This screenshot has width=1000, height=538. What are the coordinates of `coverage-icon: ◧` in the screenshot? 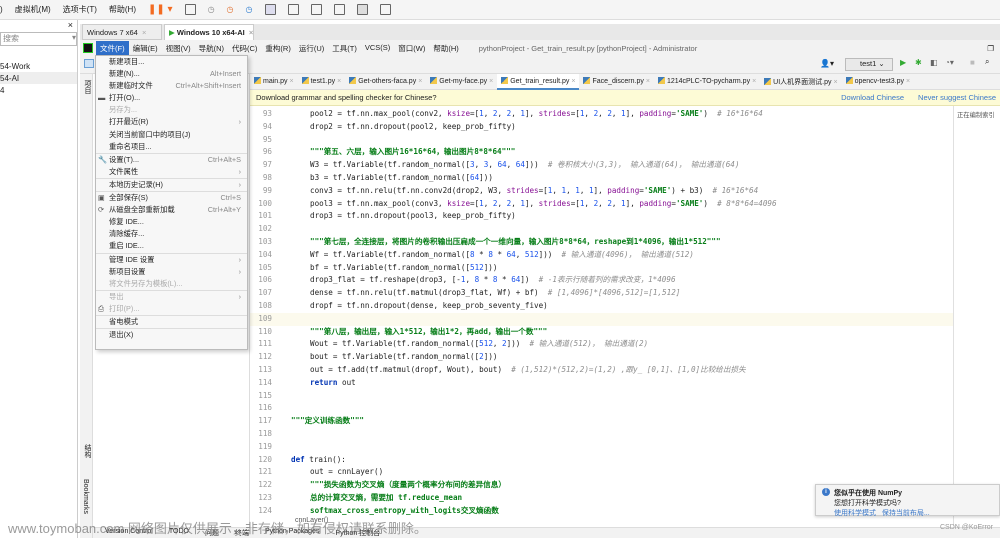 It's located at (934, 62).